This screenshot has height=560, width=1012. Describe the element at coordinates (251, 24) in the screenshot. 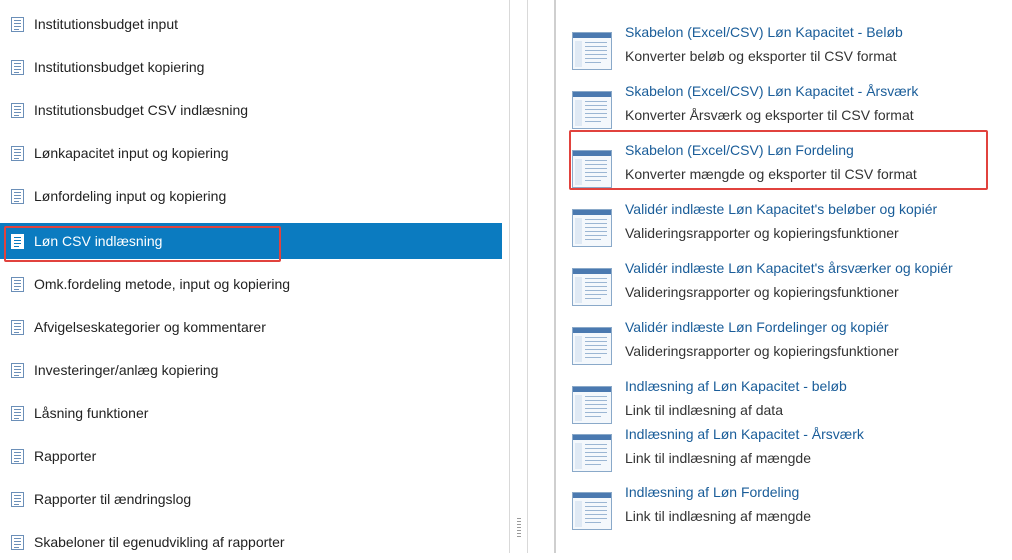

I see `nav-item-institutionsbudget-input: Institutionsbudget input` at that location.